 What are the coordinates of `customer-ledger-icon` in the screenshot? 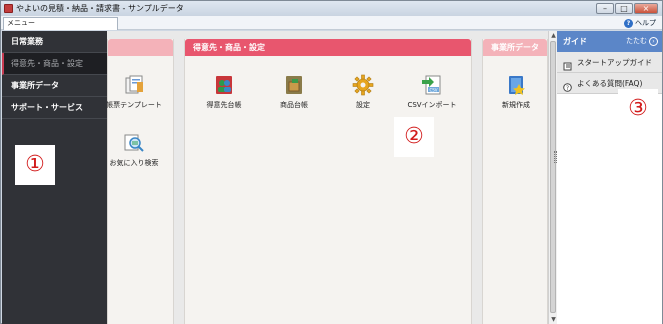 It's located at (224, 85).